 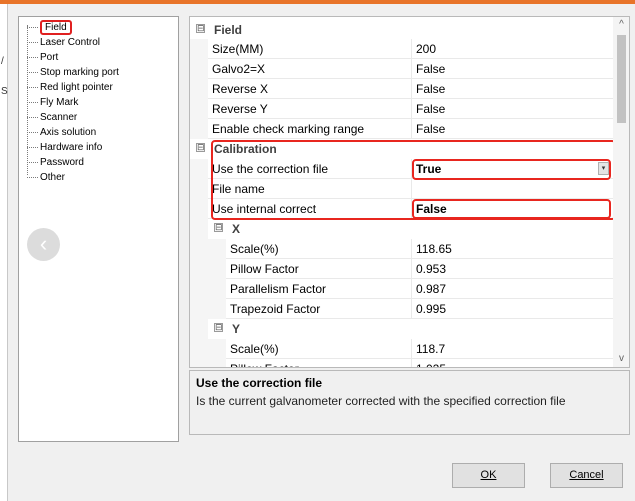 What do you see at coordinates (245, 149) in the screenshot?
I see `category-label: Calibration` at bounding box center [245, 149].